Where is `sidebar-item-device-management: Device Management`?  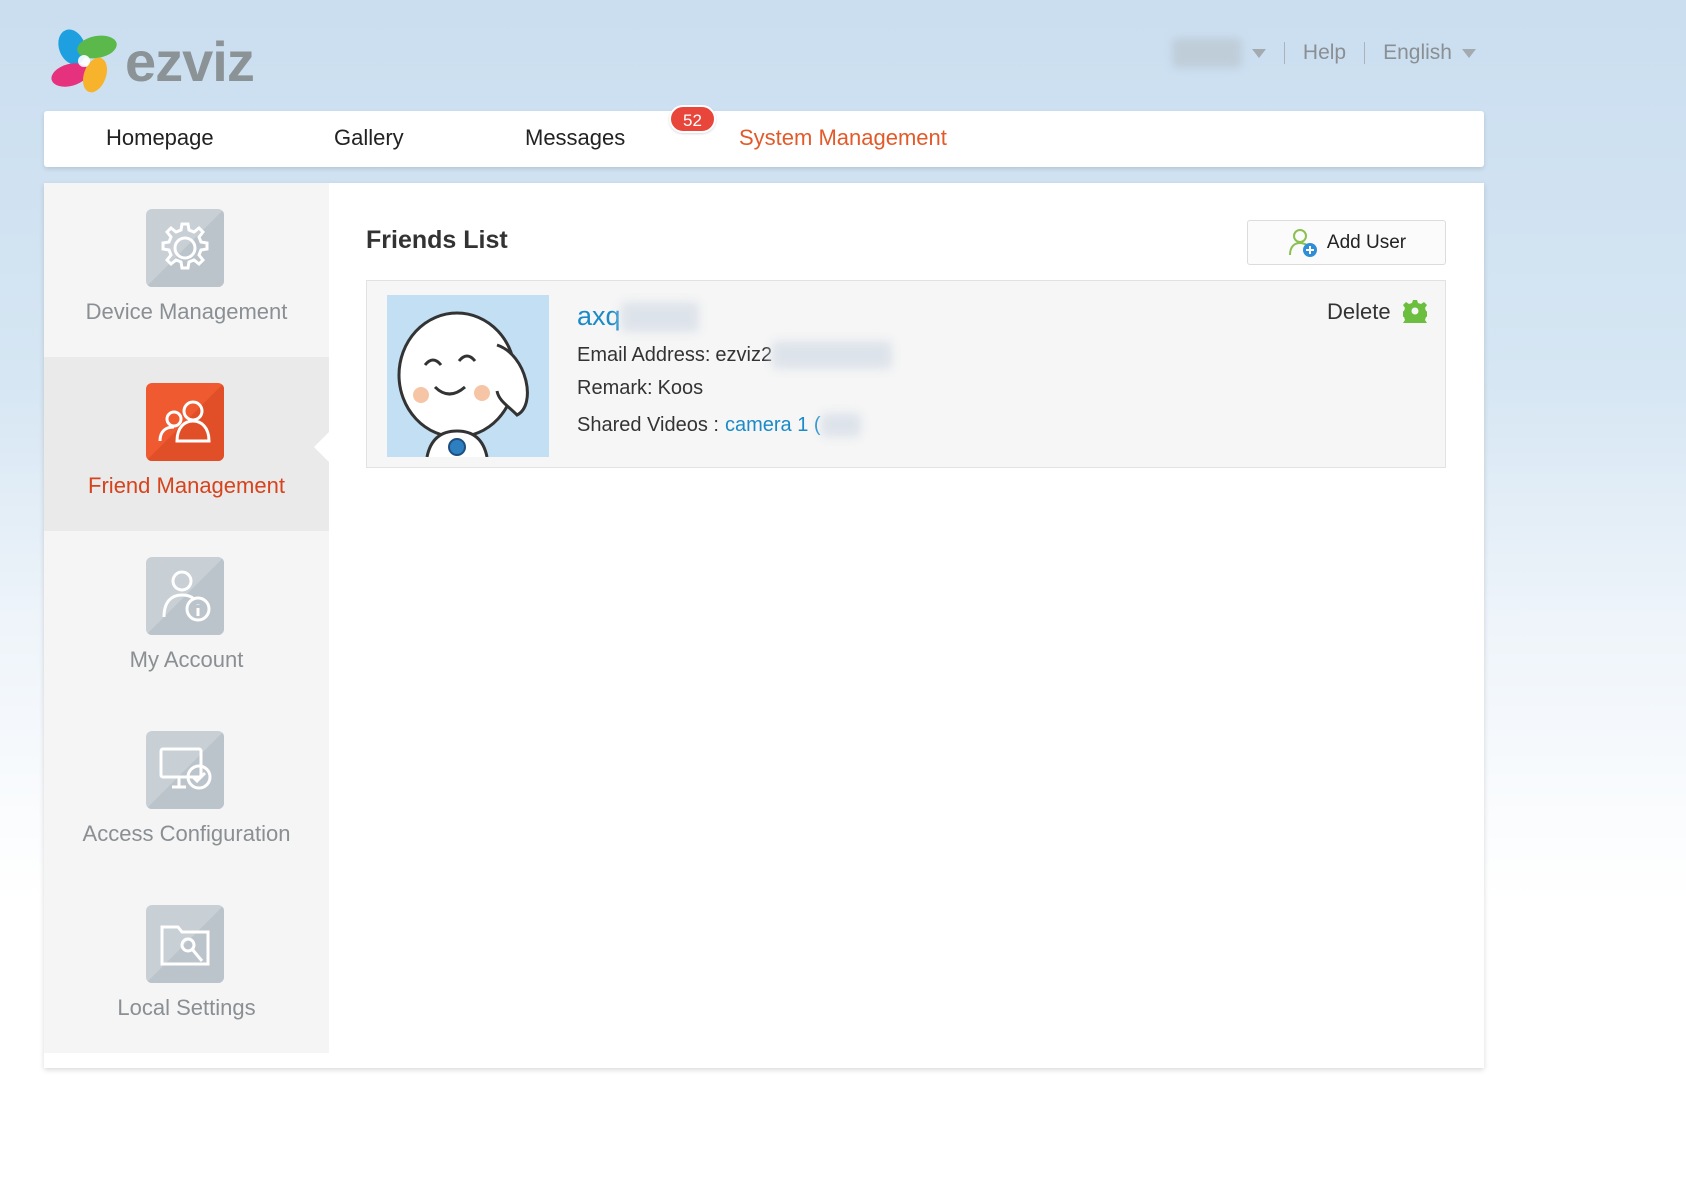
sidebar-item-device-management: Device Management is located at coordinates (186, 270).